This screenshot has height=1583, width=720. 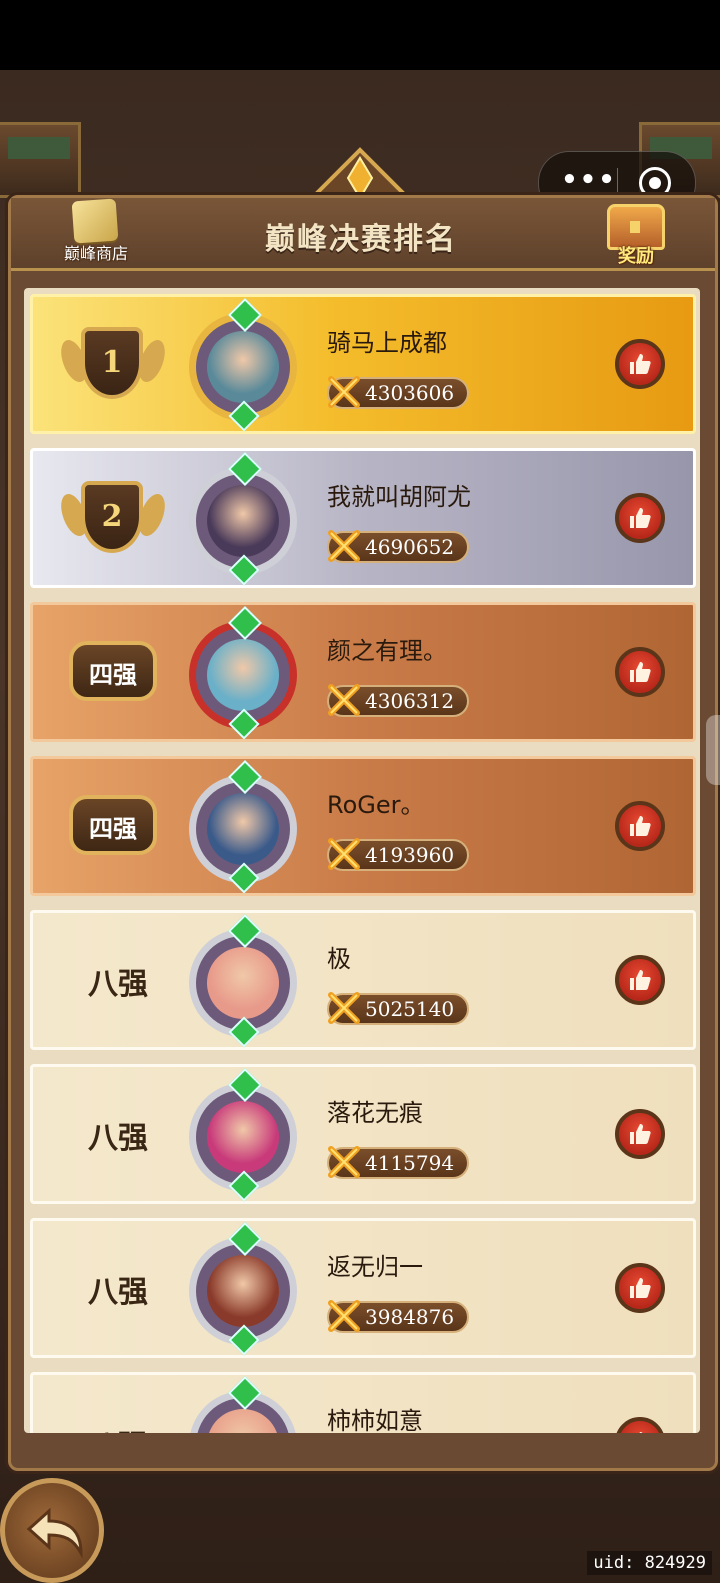 What do you see at coordinates (360, 35) in the screenshot?
I see `status-bar` at bounding box center [360, 35].